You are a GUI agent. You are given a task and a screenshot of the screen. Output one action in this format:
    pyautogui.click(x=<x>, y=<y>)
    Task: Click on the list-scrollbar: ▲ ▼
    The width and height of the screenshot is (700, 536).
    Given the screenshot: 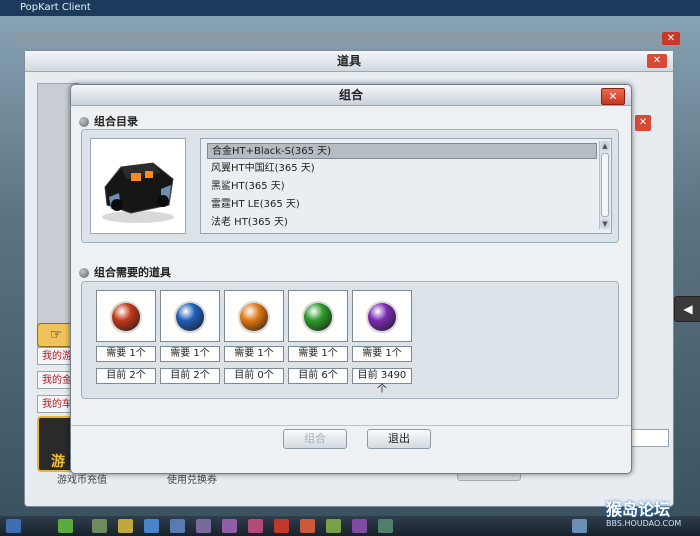 What is the action you would take?
    pyautogui.click(x=604, y=185)
    